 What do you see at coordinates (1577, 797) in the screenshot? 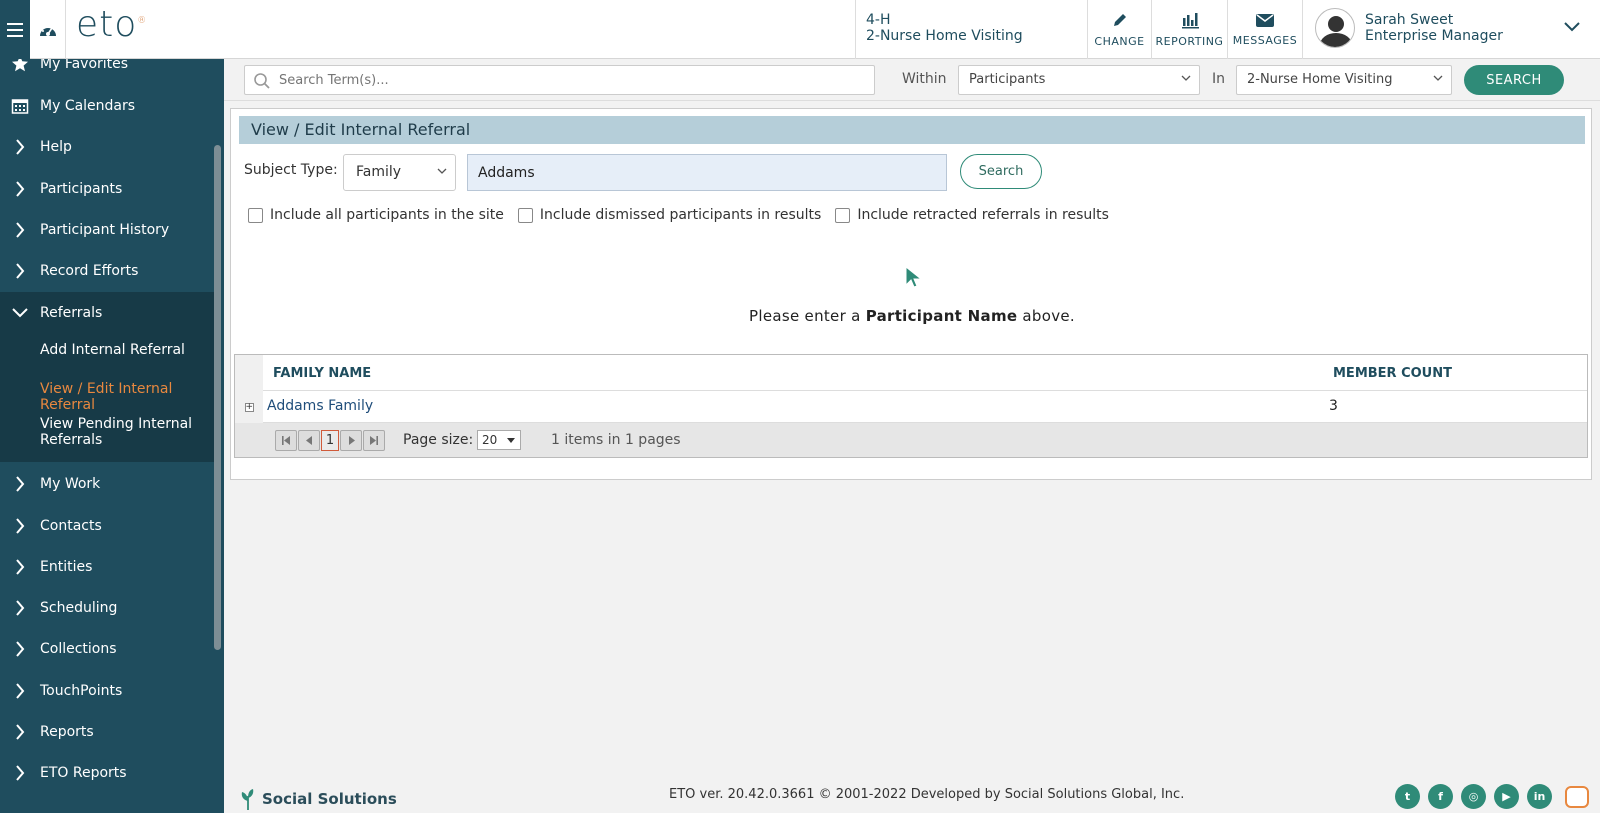
I see `chat-icon` at bounding box center [1577, 797].